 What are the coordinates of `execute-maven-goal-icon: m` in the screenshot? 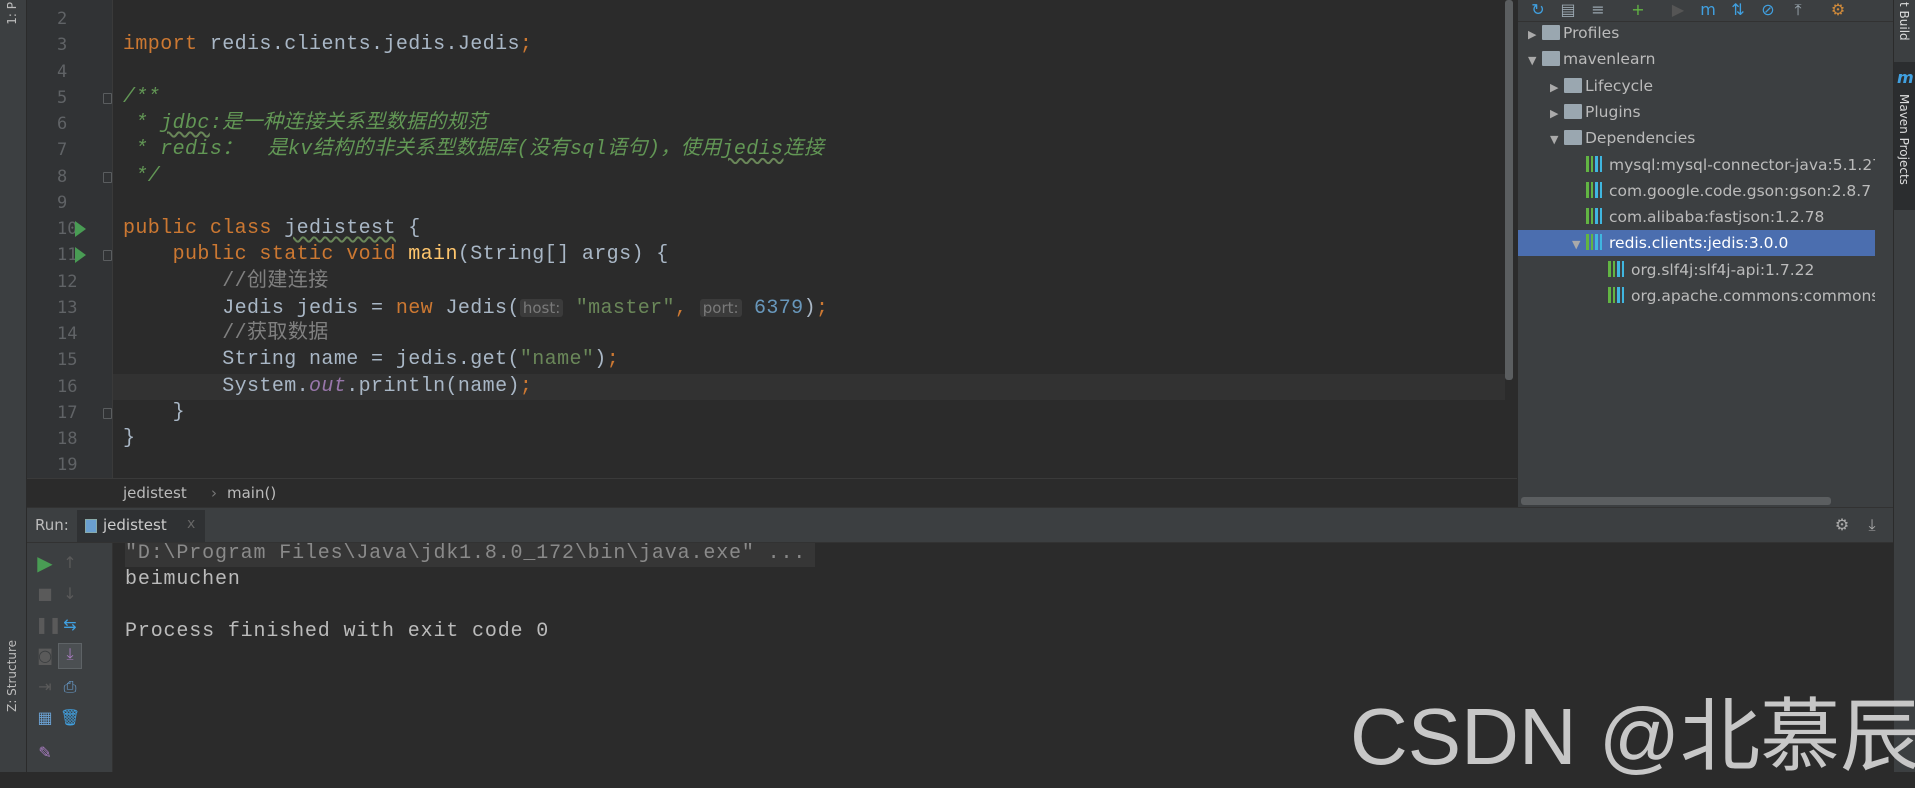 It's located at (1708, 10).